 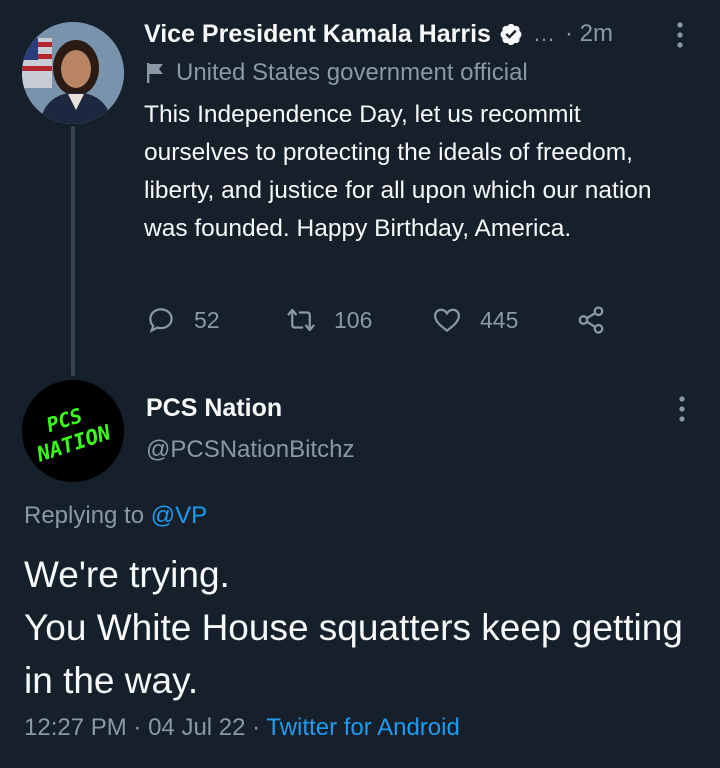 I want to click on replying-to-line: Replying to @VP, so click(x=115, y=516).